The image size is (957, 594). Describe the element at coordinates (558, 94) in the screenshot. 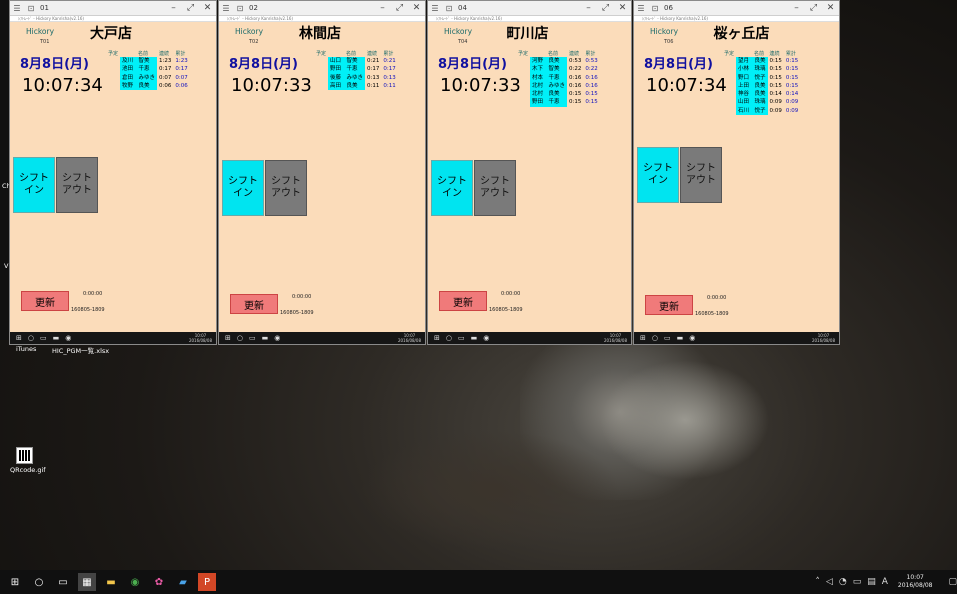

I see `staff-row: 北村 良美 0:15 0:15` at that location.